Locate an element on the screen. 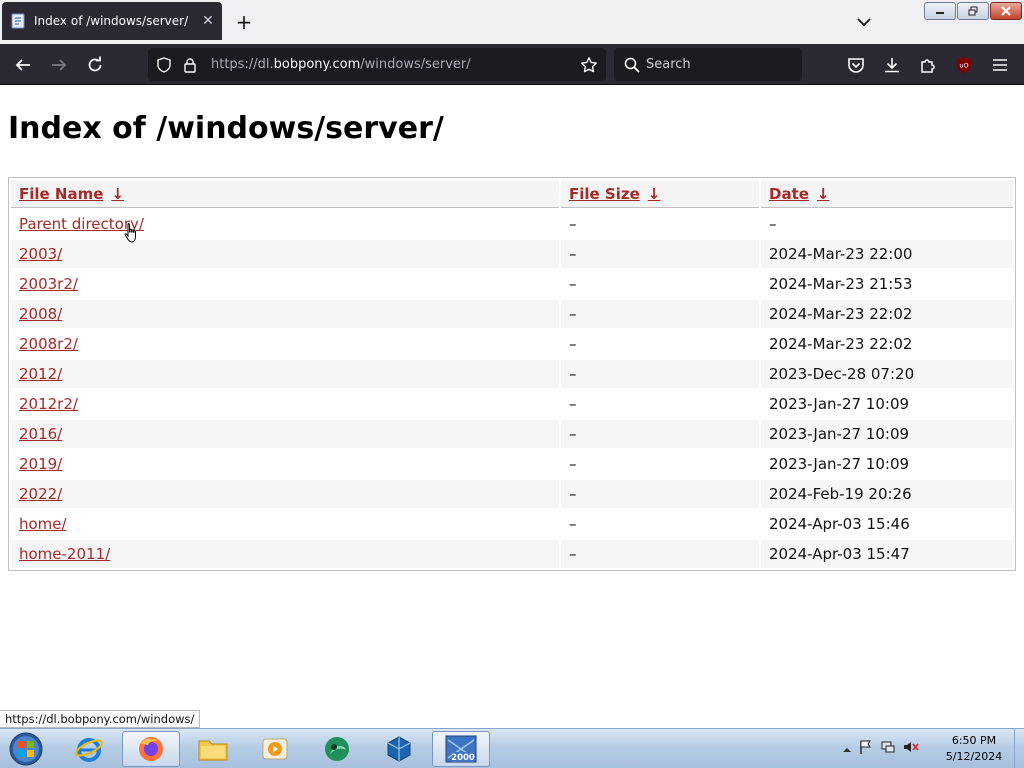  bookmark-star-icon is located at coordinates (589, 65).